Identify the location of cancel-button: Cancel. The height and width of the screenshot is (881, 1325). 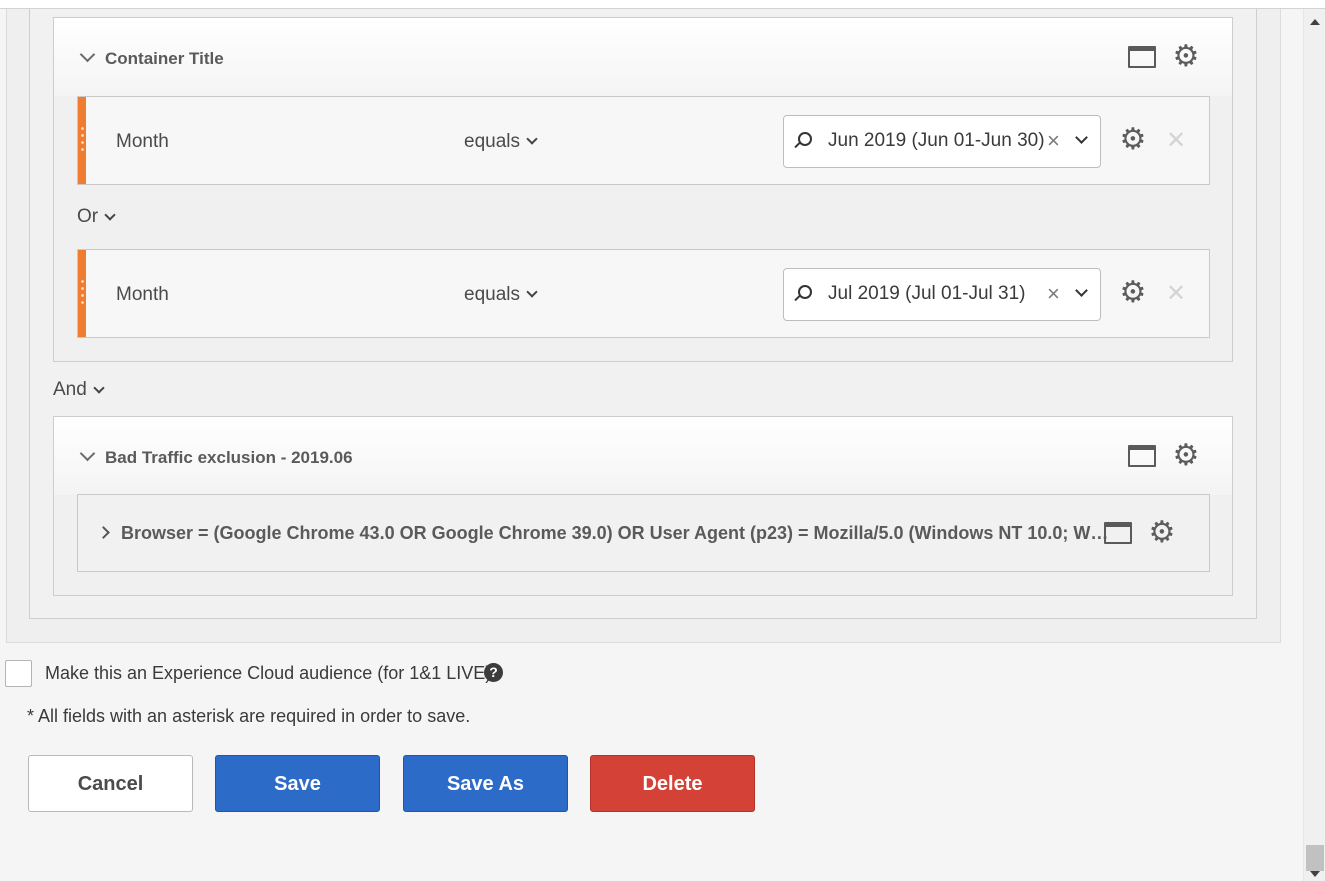
(110, 783).